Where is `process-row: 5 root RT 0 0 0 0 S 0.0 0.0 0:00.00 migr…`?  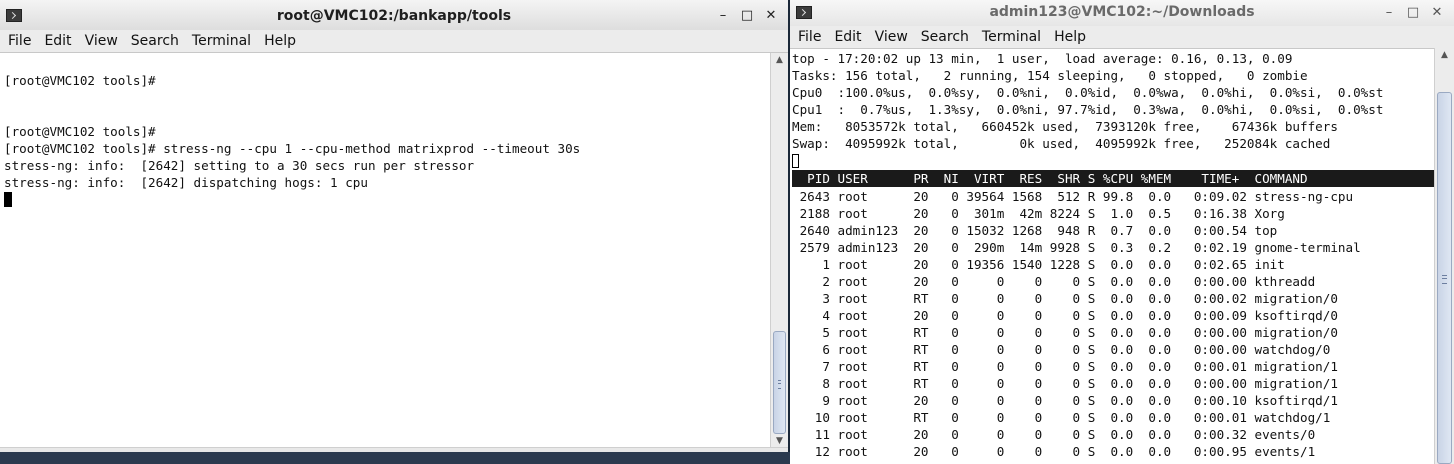 process-row: 5 root RT 0 0 0 0 S 0.0 0.0 0:00.00 migr… is located at coordinates (1065, 332).